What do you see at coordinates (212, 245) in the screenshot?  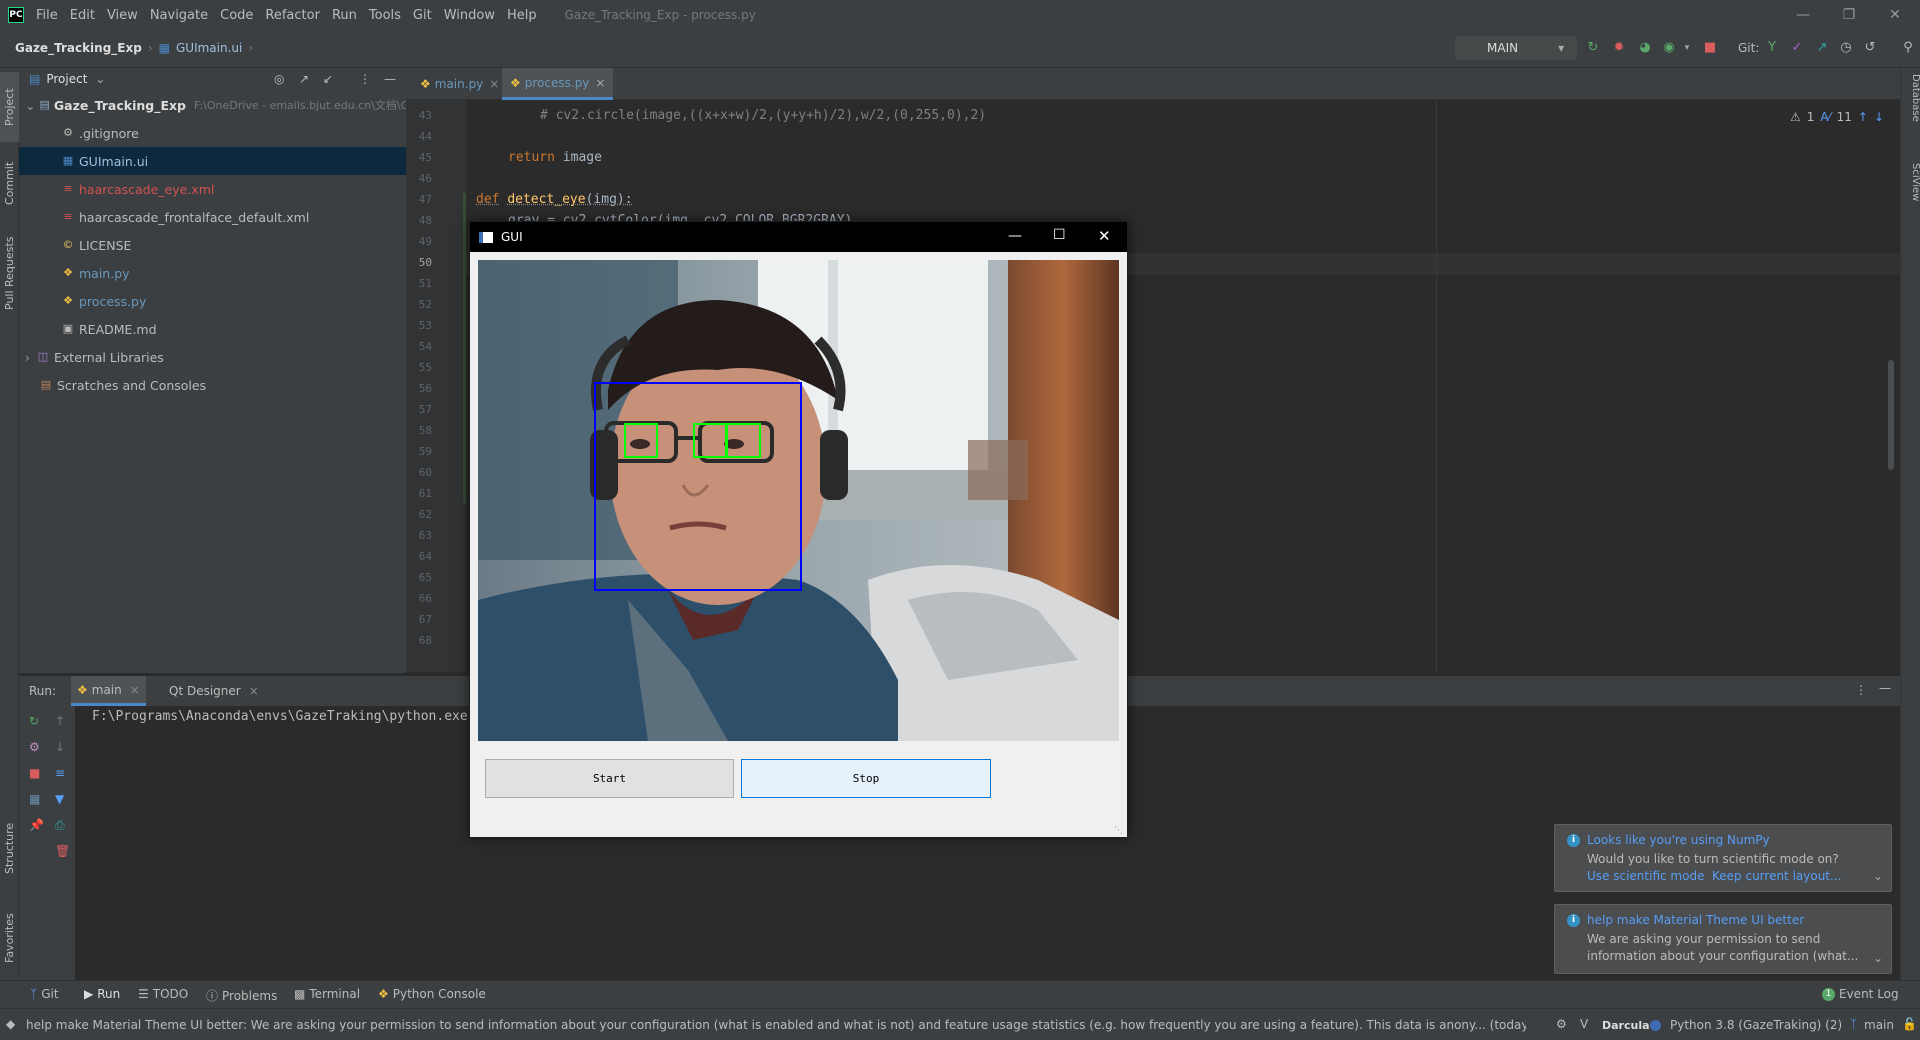 I see `tree-item-license: © LICENSE` at bounding box center [212, 245].